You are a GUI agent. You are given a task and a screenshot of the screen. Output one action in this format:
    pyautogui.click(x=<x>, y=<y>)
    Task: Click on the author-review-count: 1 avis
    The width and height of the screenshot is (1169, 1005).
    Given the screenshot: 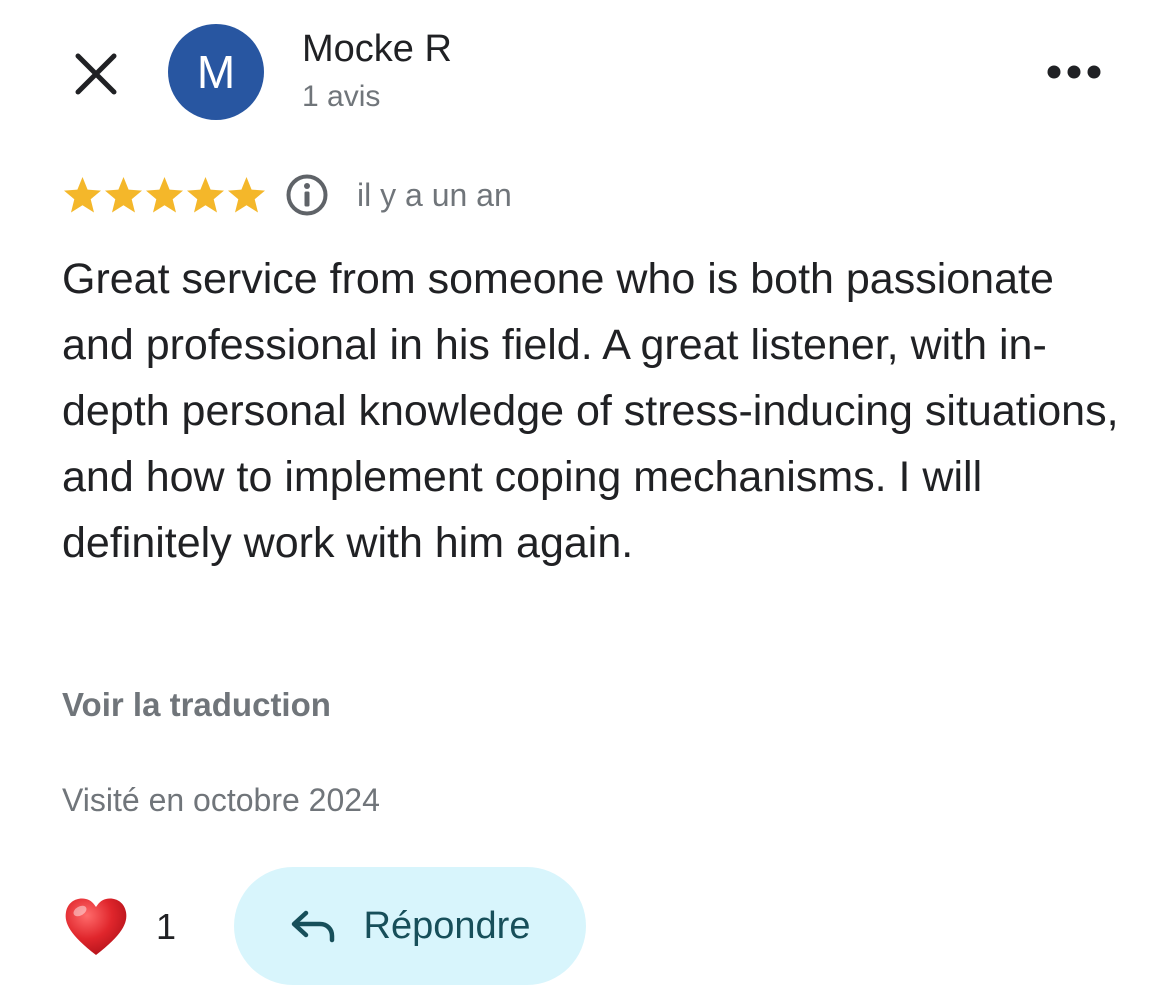 What is the action you would take?
    pyautogui.click(x=341, y=96)
    